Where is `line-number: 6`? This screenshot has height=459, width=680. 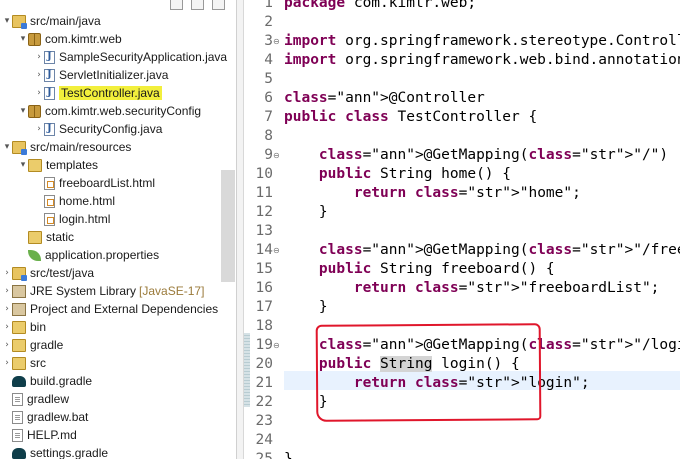
line-number: 6 is located at coordinates (268, 98).